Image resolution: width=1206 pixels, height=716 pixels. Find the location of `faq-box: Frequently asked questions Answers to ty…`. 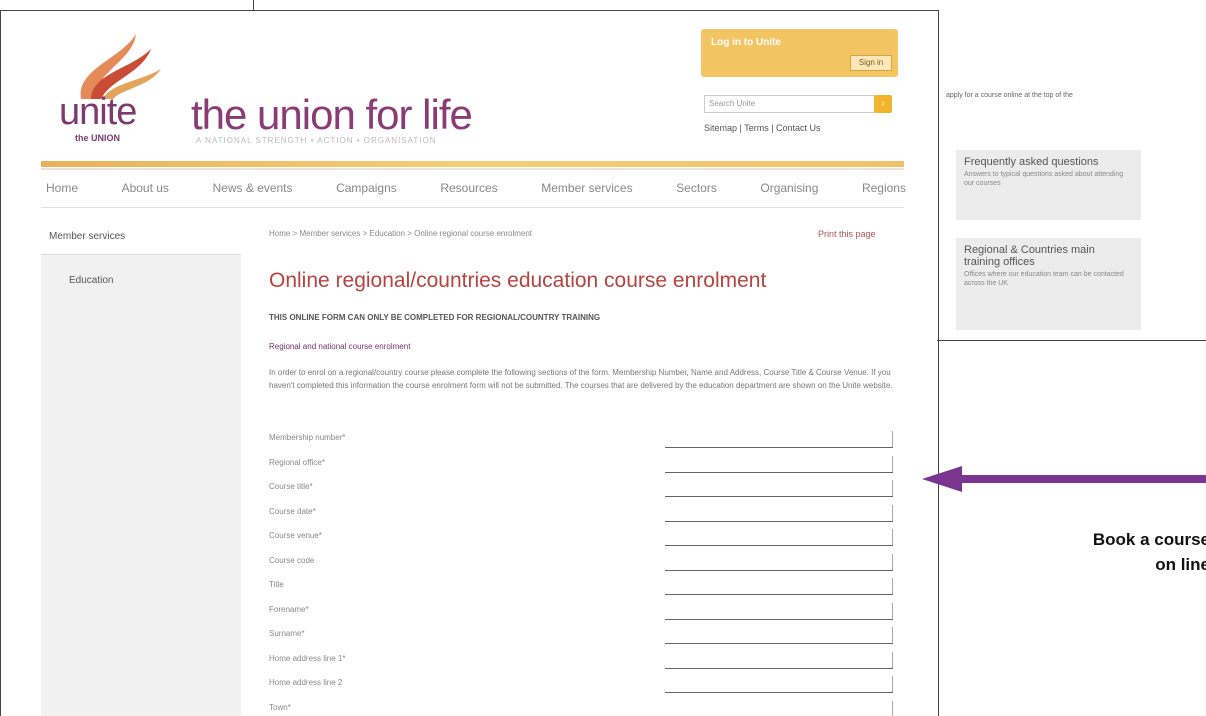

faq-box: Frequently asked questions Answers to ty… is located at coordinates (1048, 185).